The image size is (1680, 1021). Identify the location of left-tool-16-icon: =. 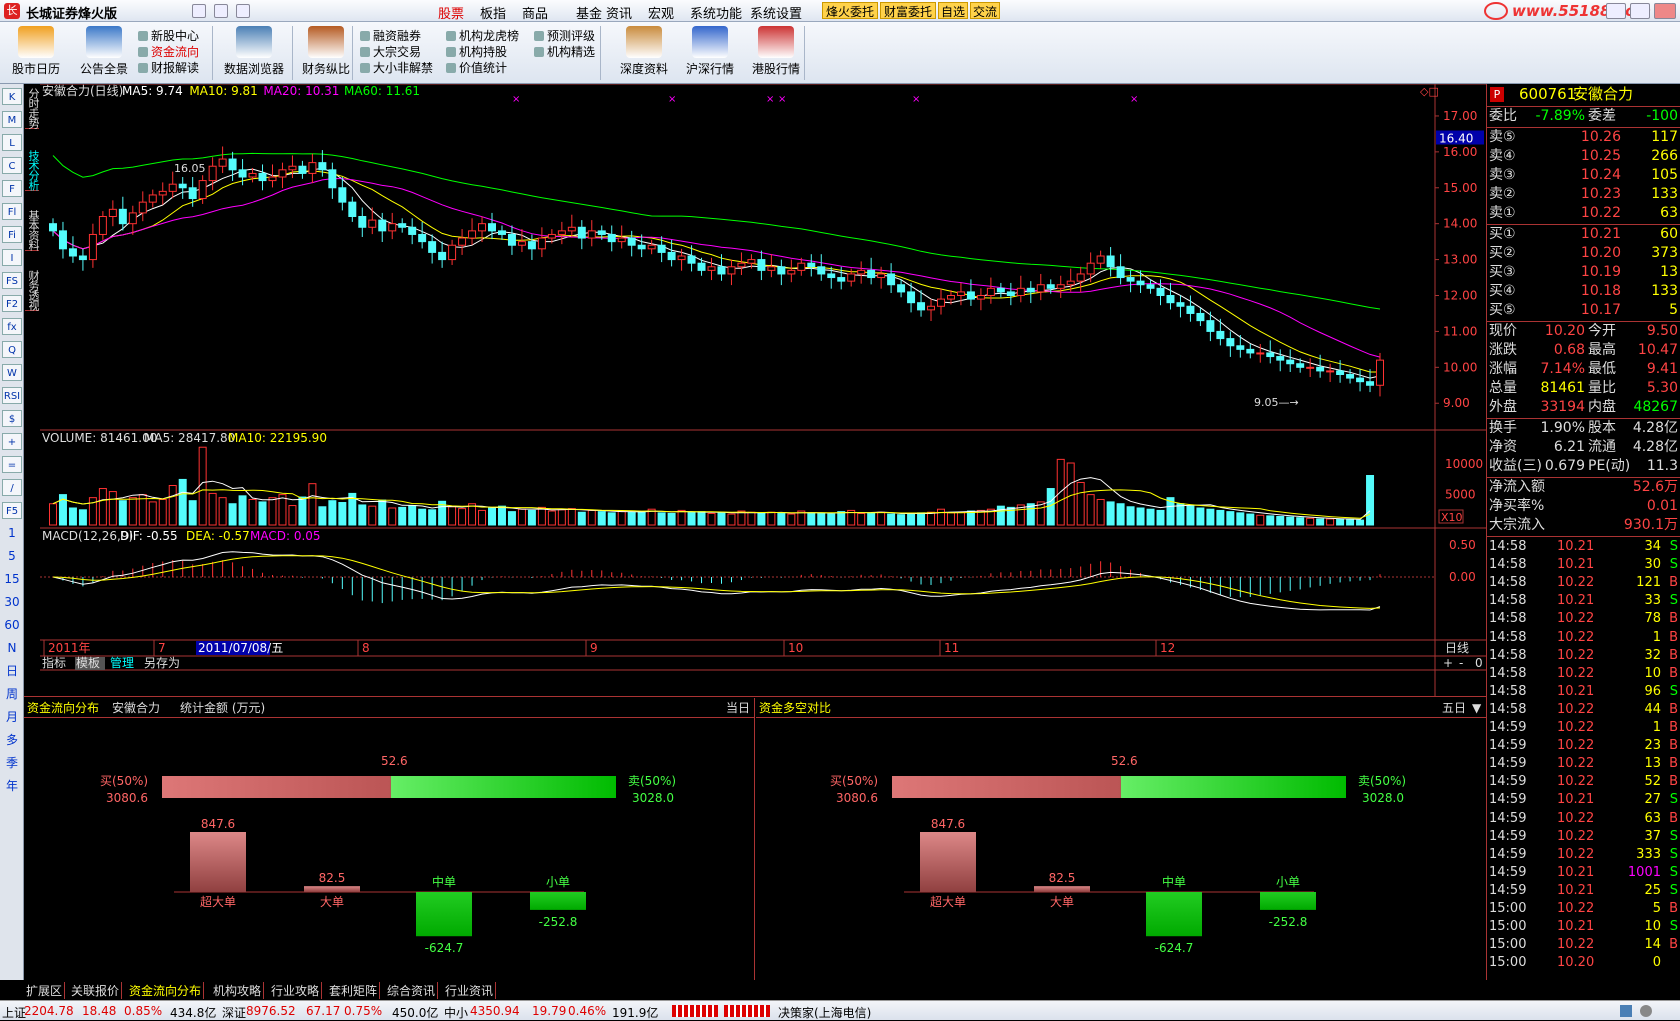
(12, 464).